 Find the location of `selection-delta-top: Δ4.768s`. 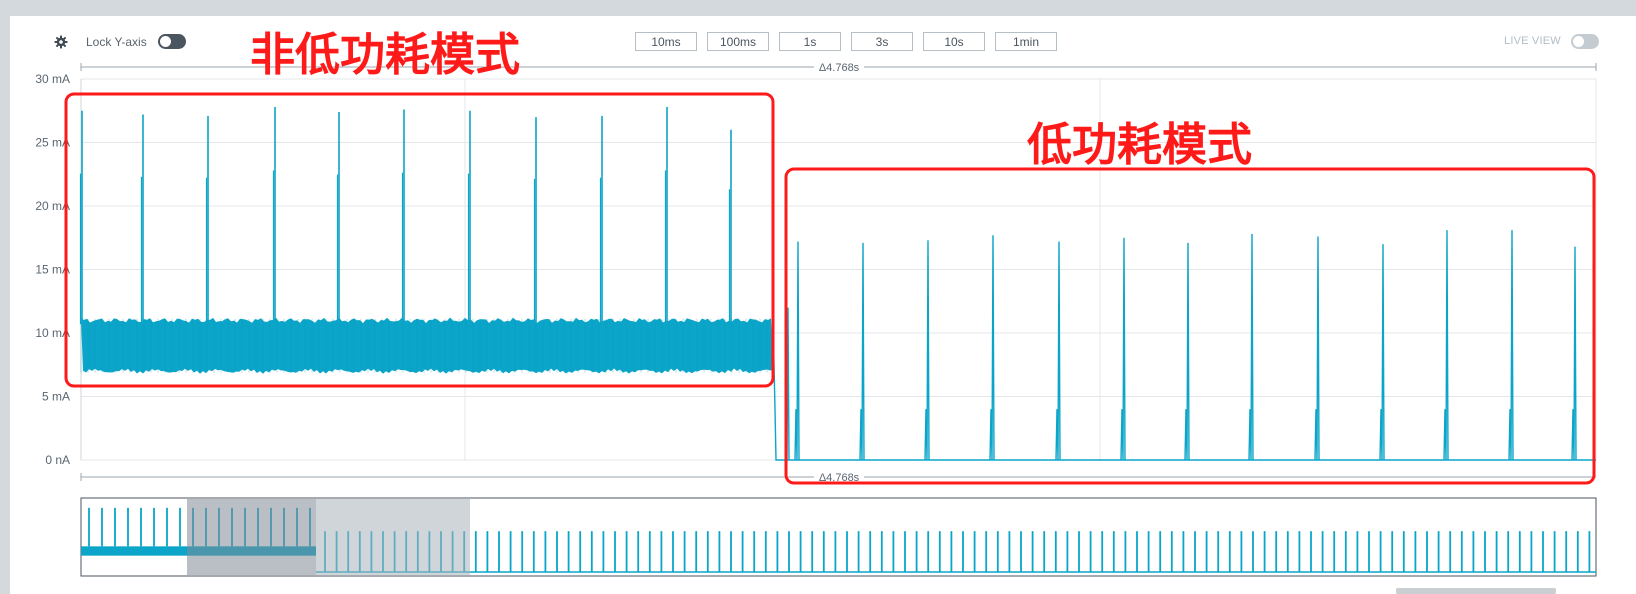

selection-delta-top: Δ4.768s is located at coordinates (839, 68).